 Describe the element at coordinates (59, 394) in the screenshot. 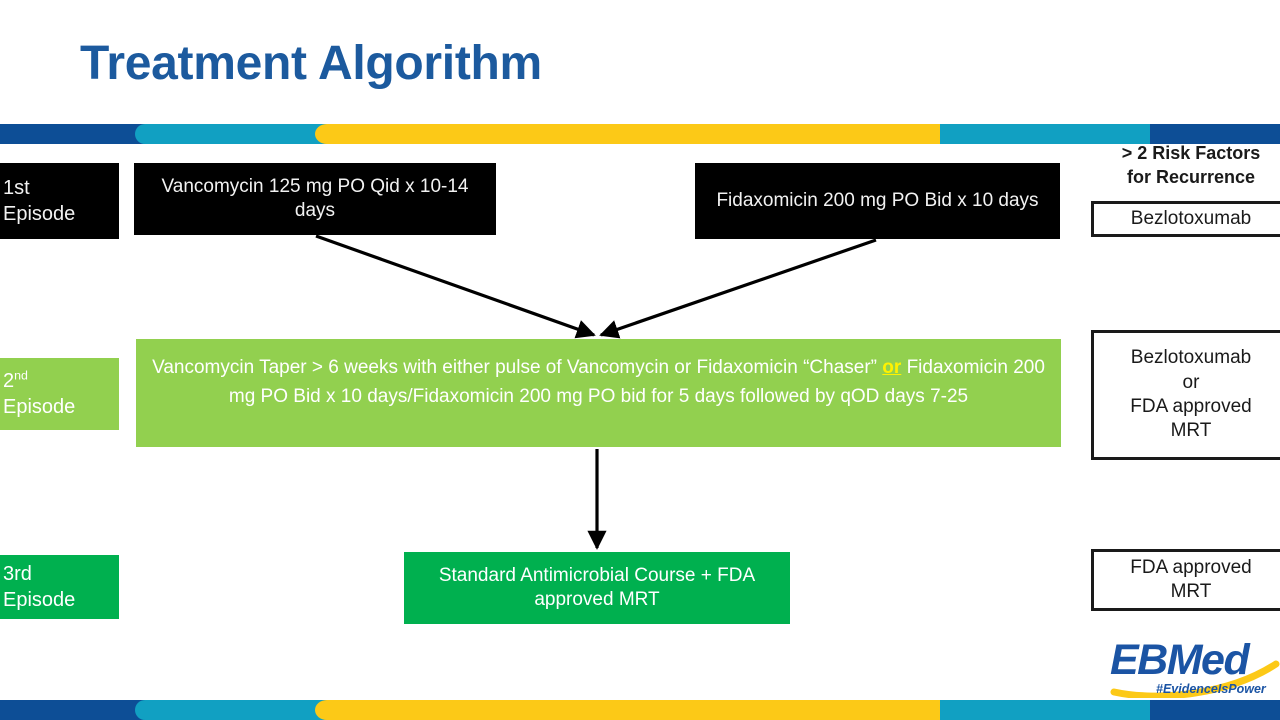

I see `episode-label-second: 2nd Episode` at that location.